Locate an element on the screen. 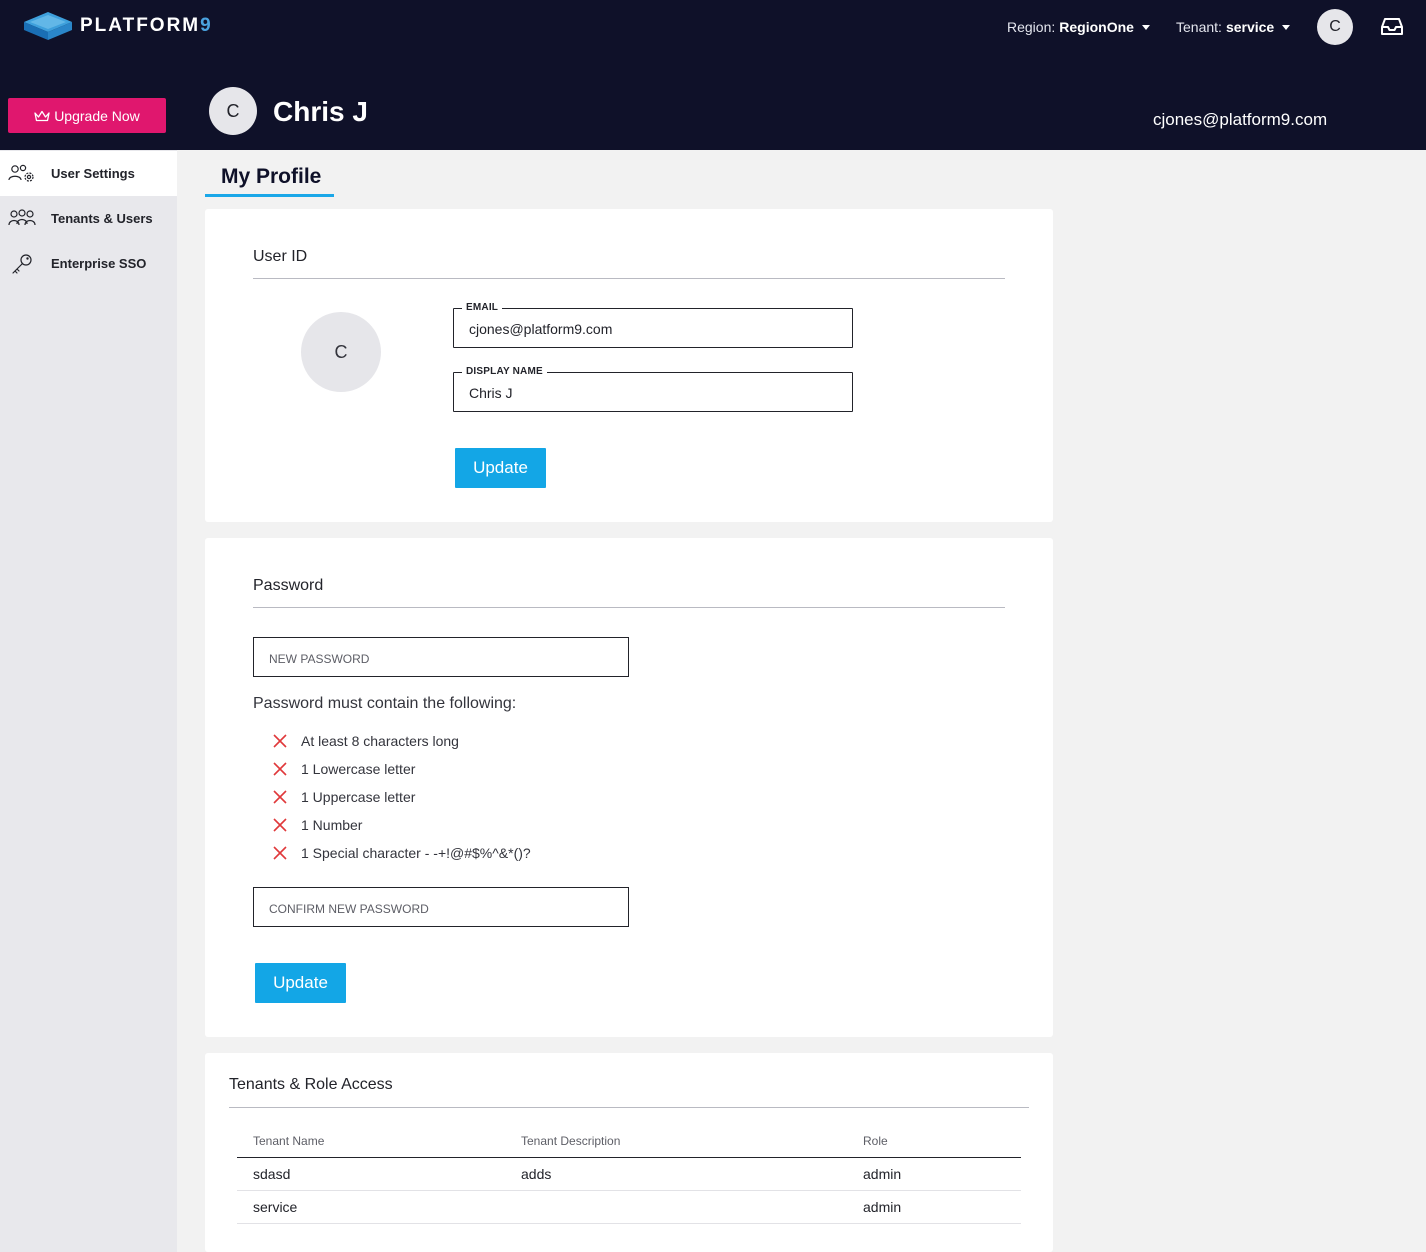 The width and height of the screenshot is (1426, 1252). password-requirement-text: At least 8 characters long is located at coordinates (380, 741).